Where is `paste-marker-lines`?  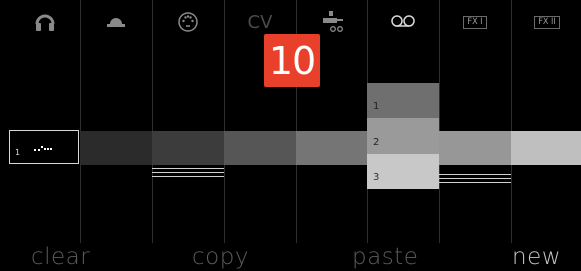 paste-marker-lines is located at coordinates (475, 180).